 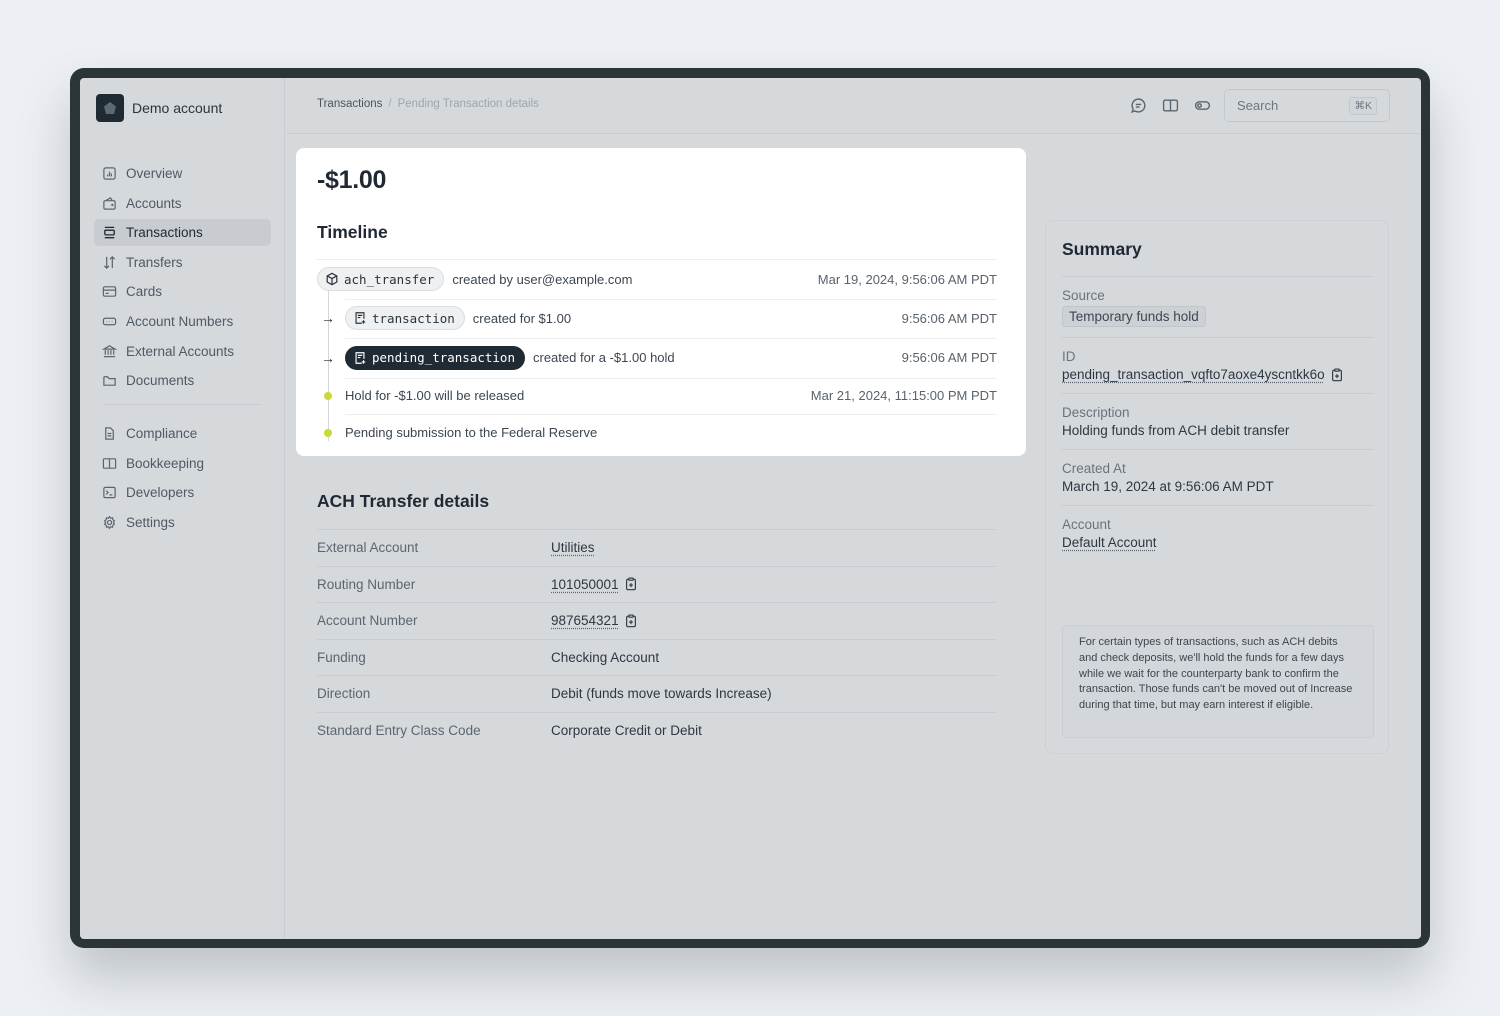 What do you see at coordinates (657, 584) in the screenshot?
I see `detail-row: Routing Number 101050001` at bounding box center [657, 584].